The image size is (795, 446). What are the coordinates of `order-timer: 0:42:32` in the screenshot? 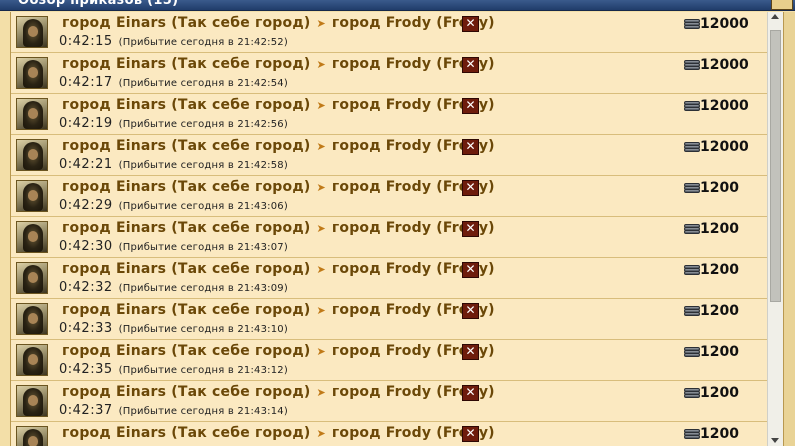 It's located at (86, 287).